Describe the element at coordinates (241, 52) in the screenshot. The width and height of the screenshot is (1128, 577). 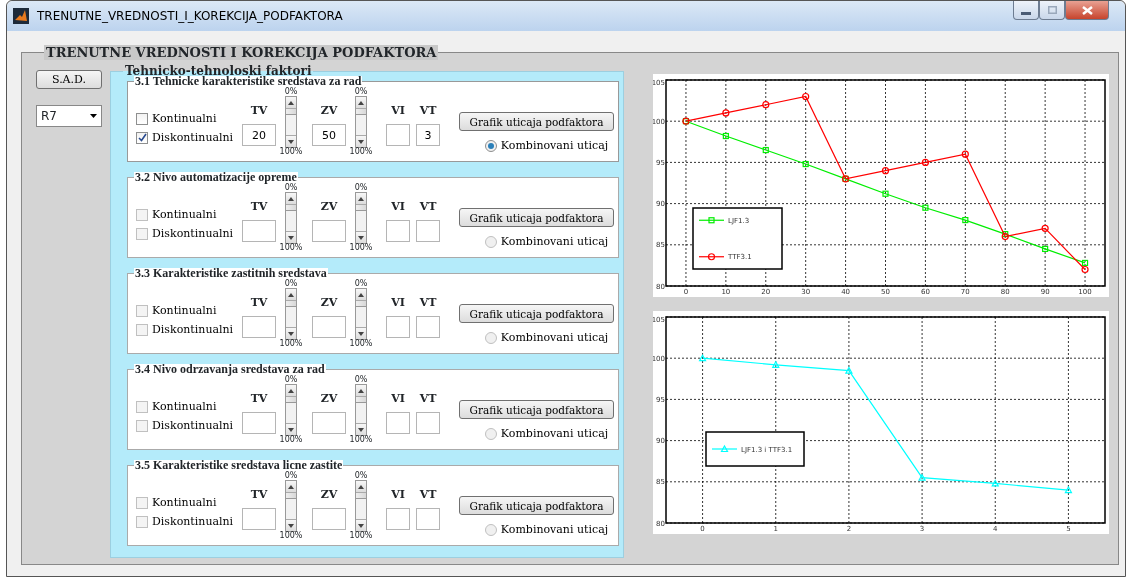
I see `panel-title: TRENUTNE VREDNOSTI I KOREKCIJA PODFAKTORA` at that location.